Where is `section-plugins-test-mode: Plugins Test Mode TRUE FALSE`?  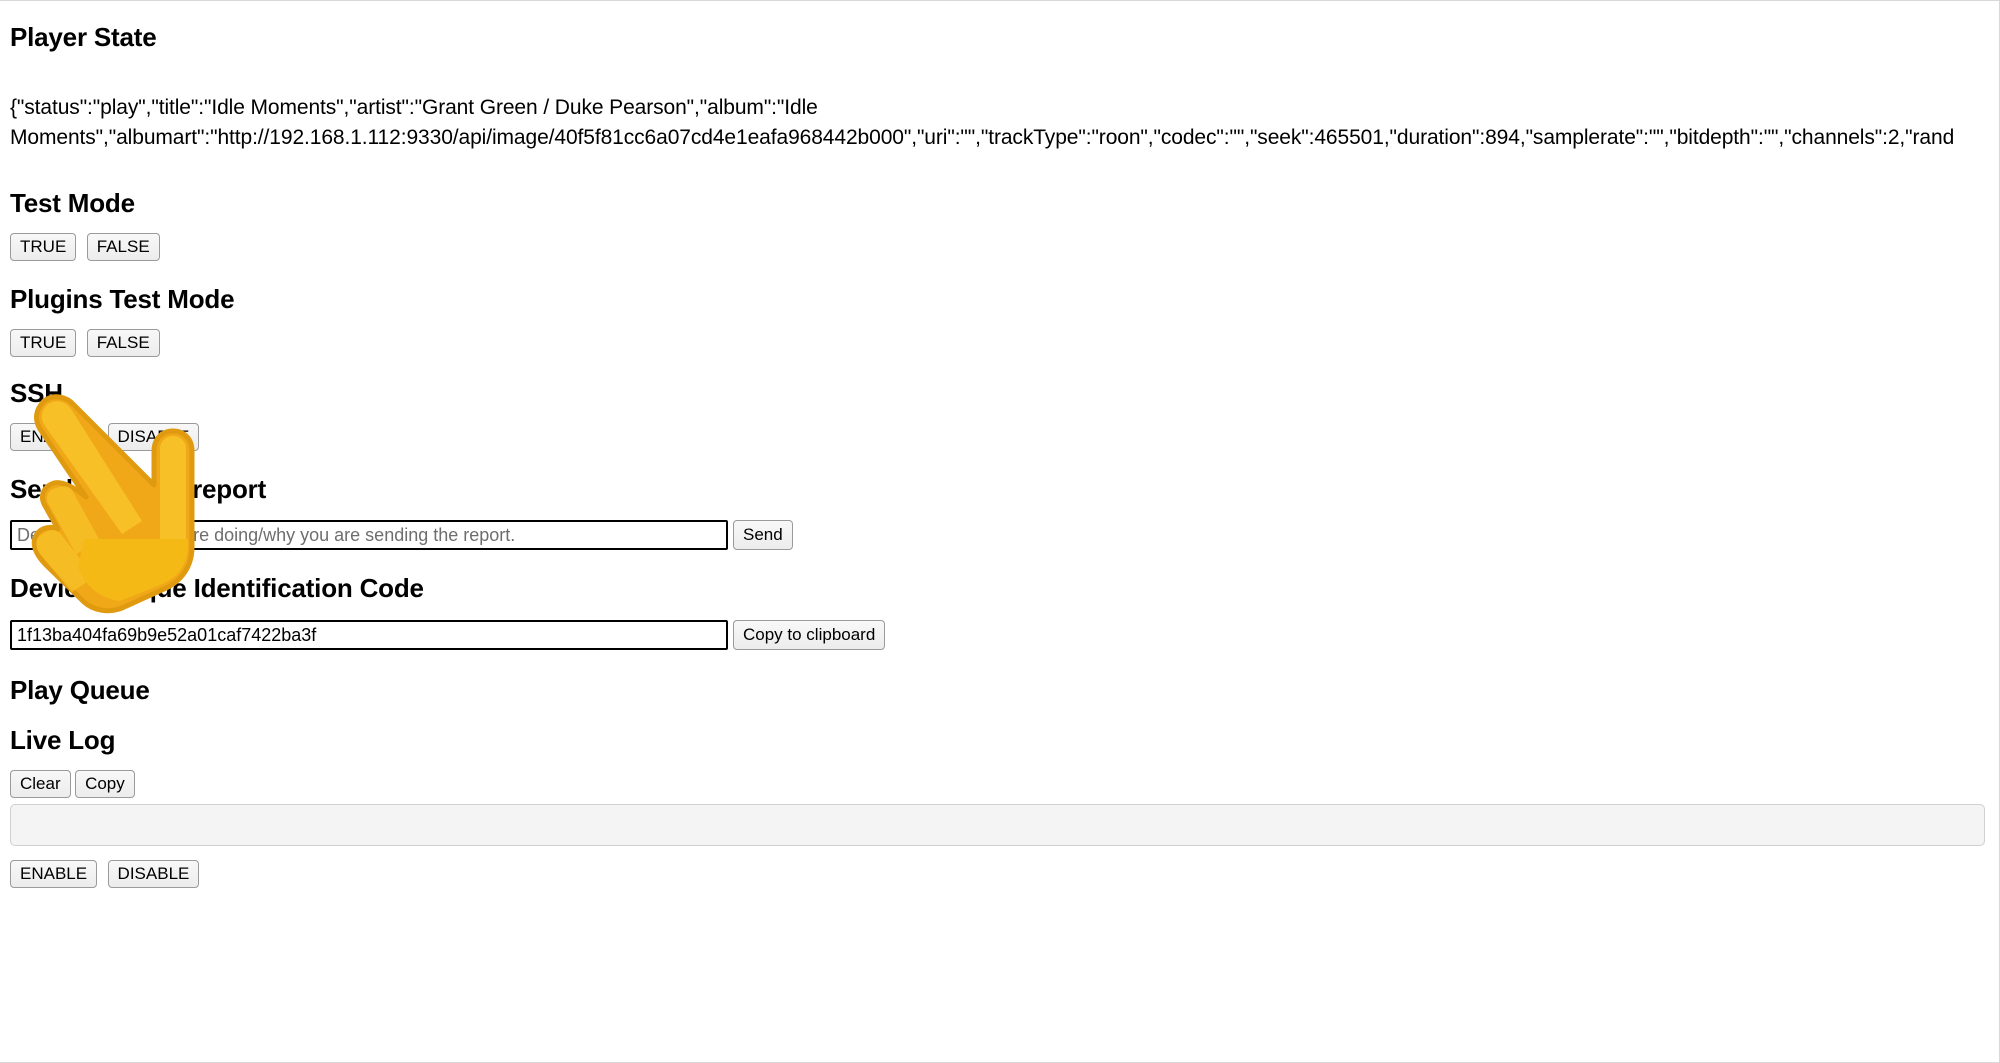
section-plugins-test-mode: Plugins Test Mode TRUE FALSE is located at coordinates (999, 320).